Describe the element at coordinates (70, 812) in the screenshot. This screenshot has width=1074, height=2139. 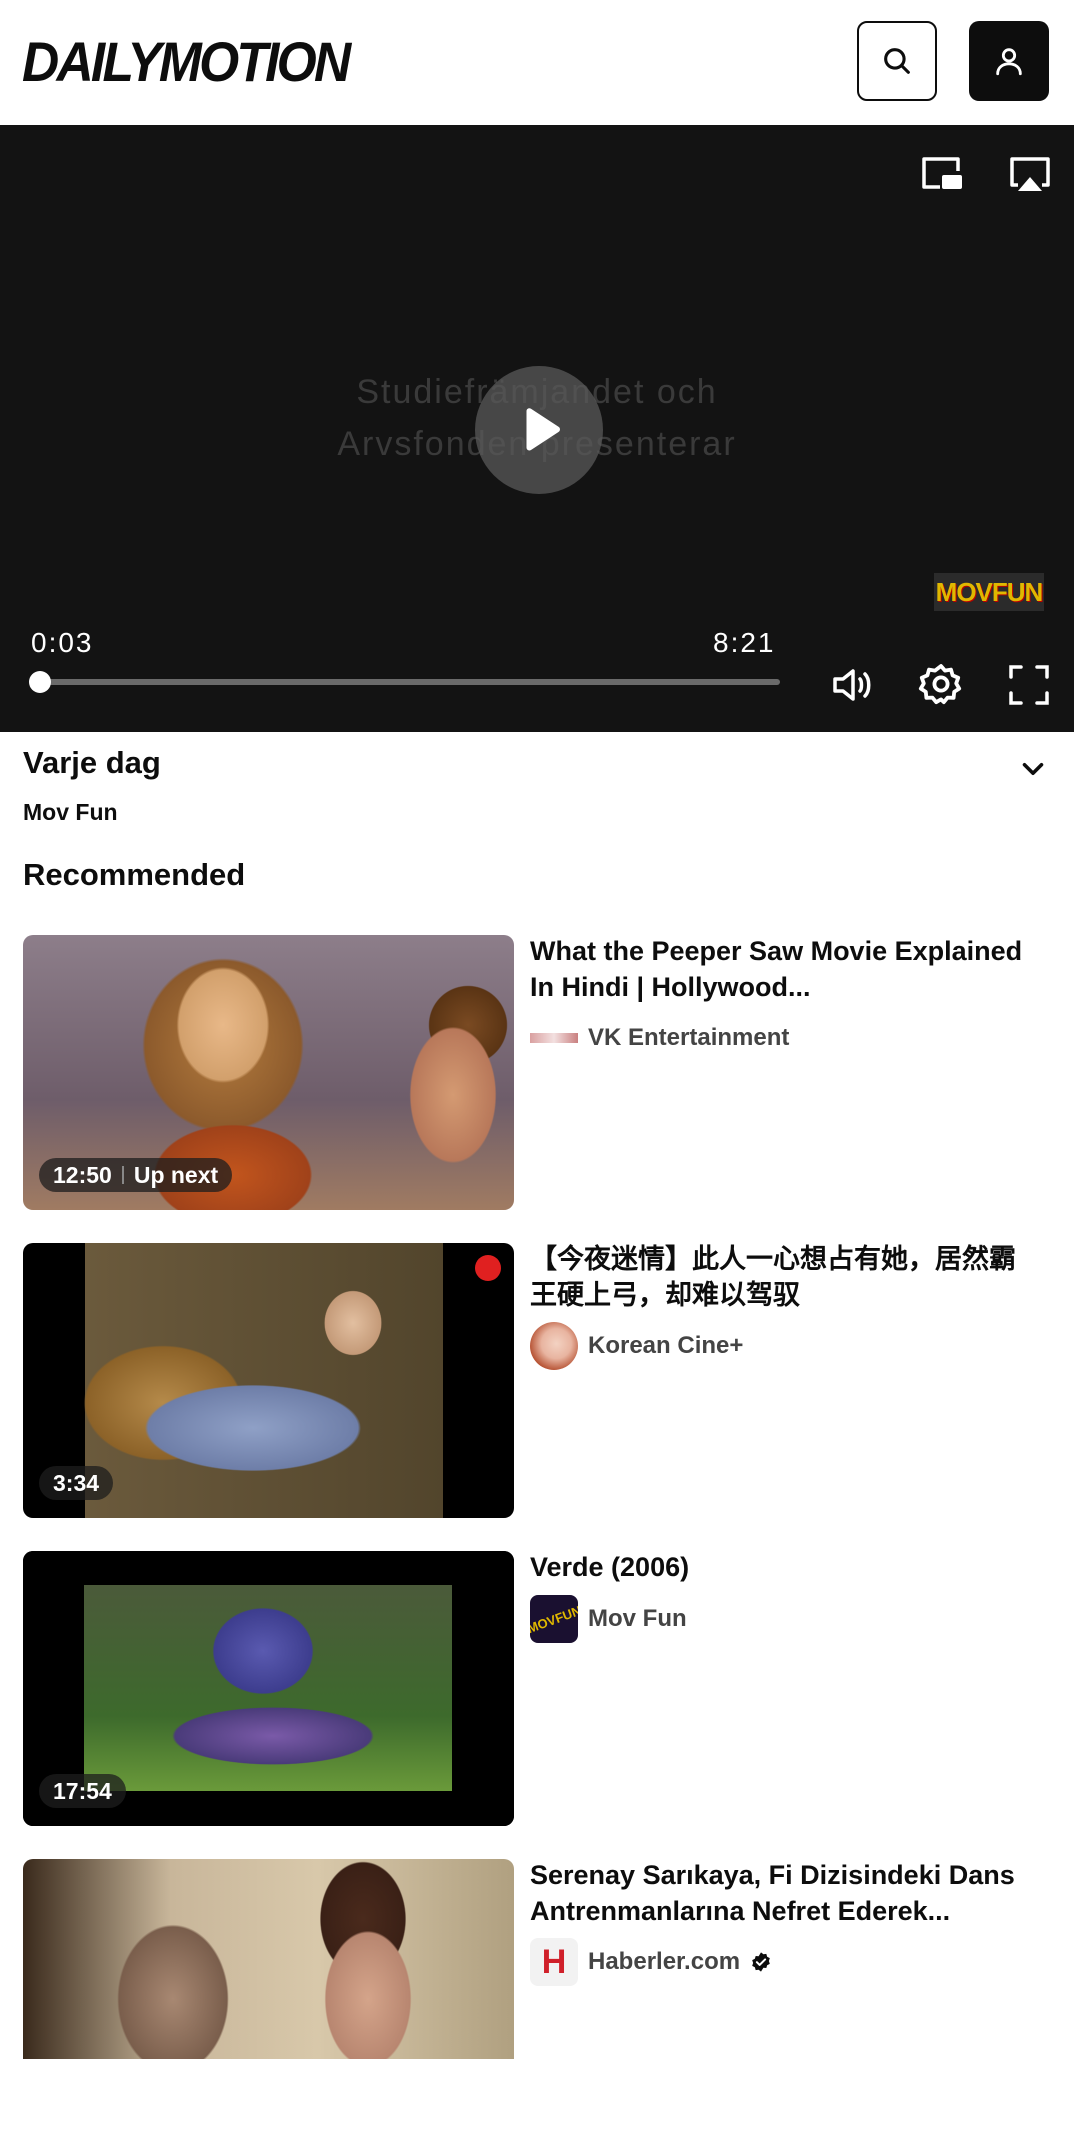
I see `channel-link: Mov Fun` at that location.